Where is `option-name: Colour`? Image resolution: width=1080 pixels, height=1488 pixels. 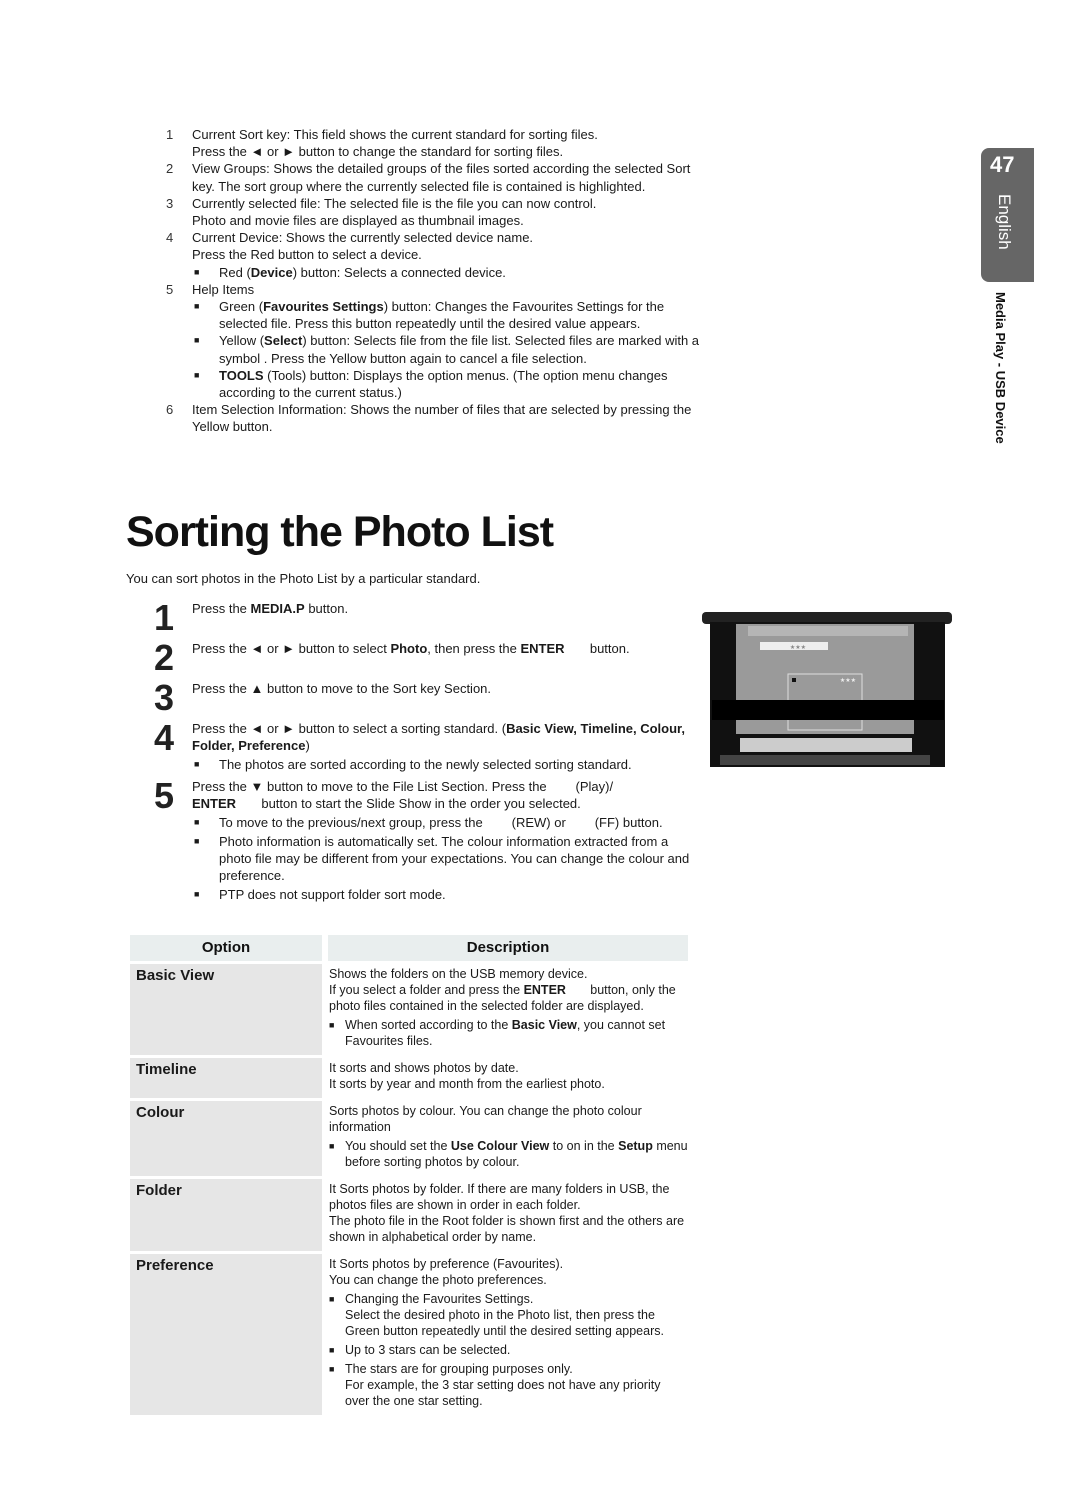 option-name: Colour is located at coordinates (226, 1138).